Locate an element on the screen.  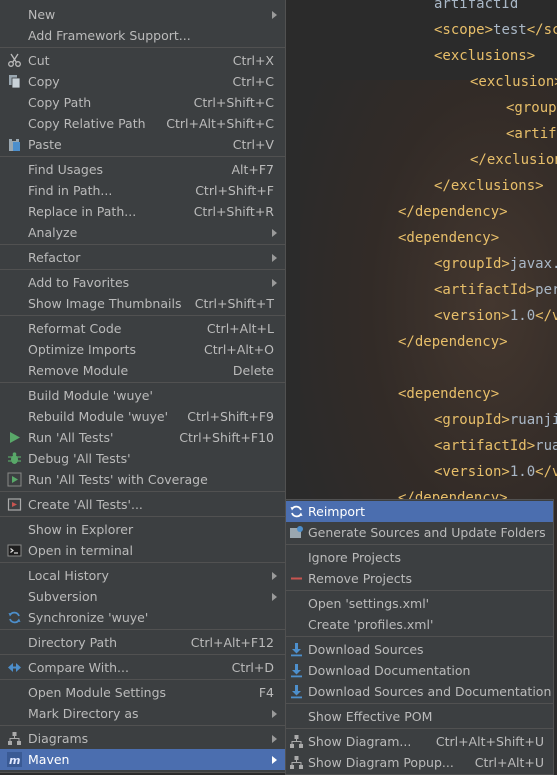
code-line: </exclusions> is located at coordinates (489, 186).